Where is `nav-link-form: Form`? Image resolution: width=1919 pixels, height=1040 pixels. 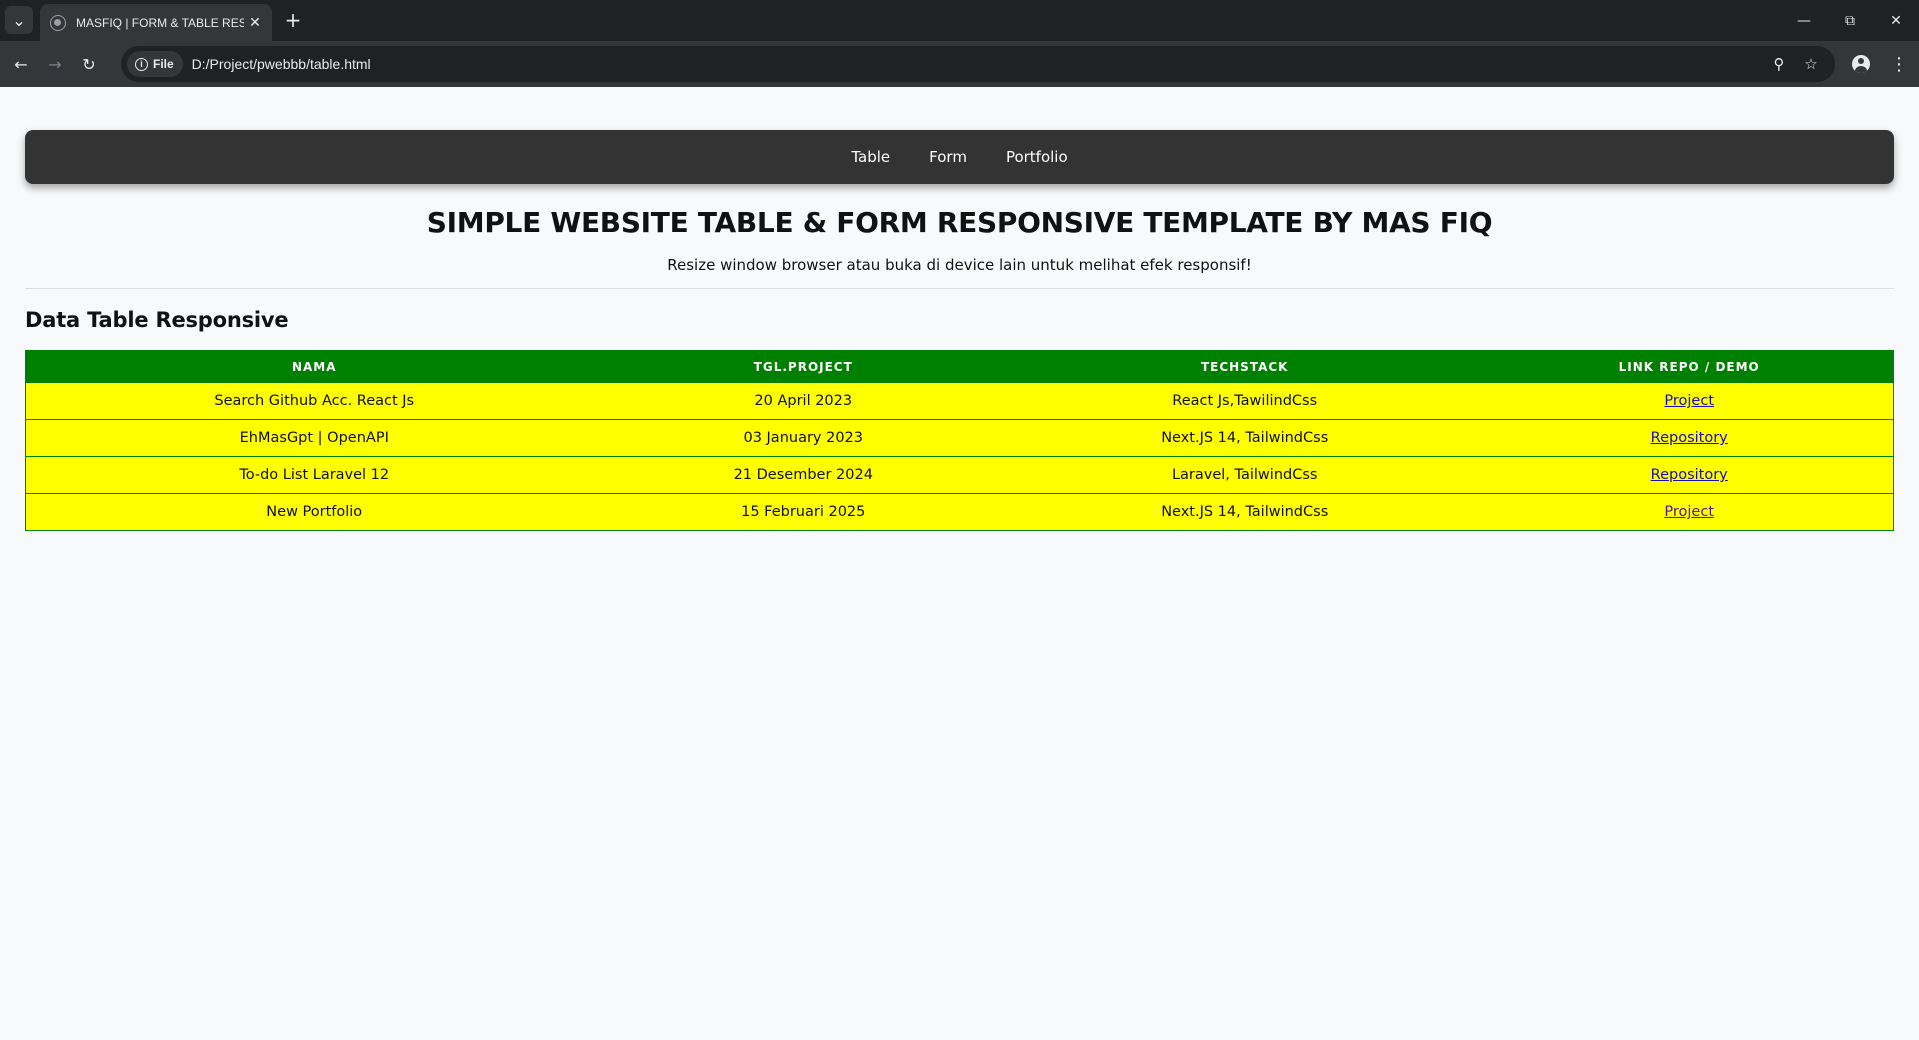
nav-link-form: Form is located at coordinates (948, 157).